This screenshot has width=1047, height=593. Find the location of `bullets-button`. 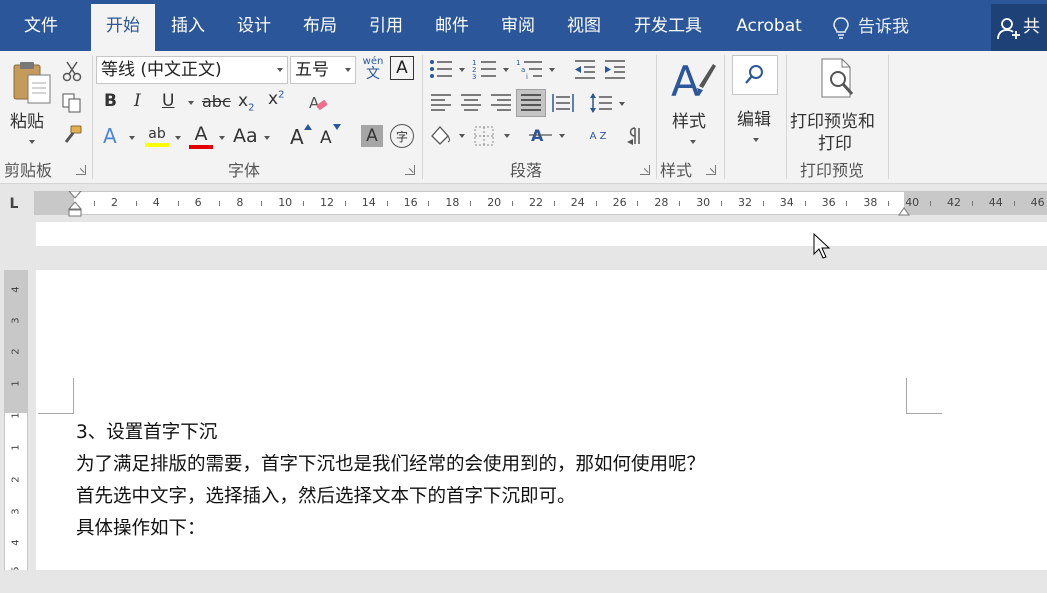

bullets-button is located at coordinates (448, 69).